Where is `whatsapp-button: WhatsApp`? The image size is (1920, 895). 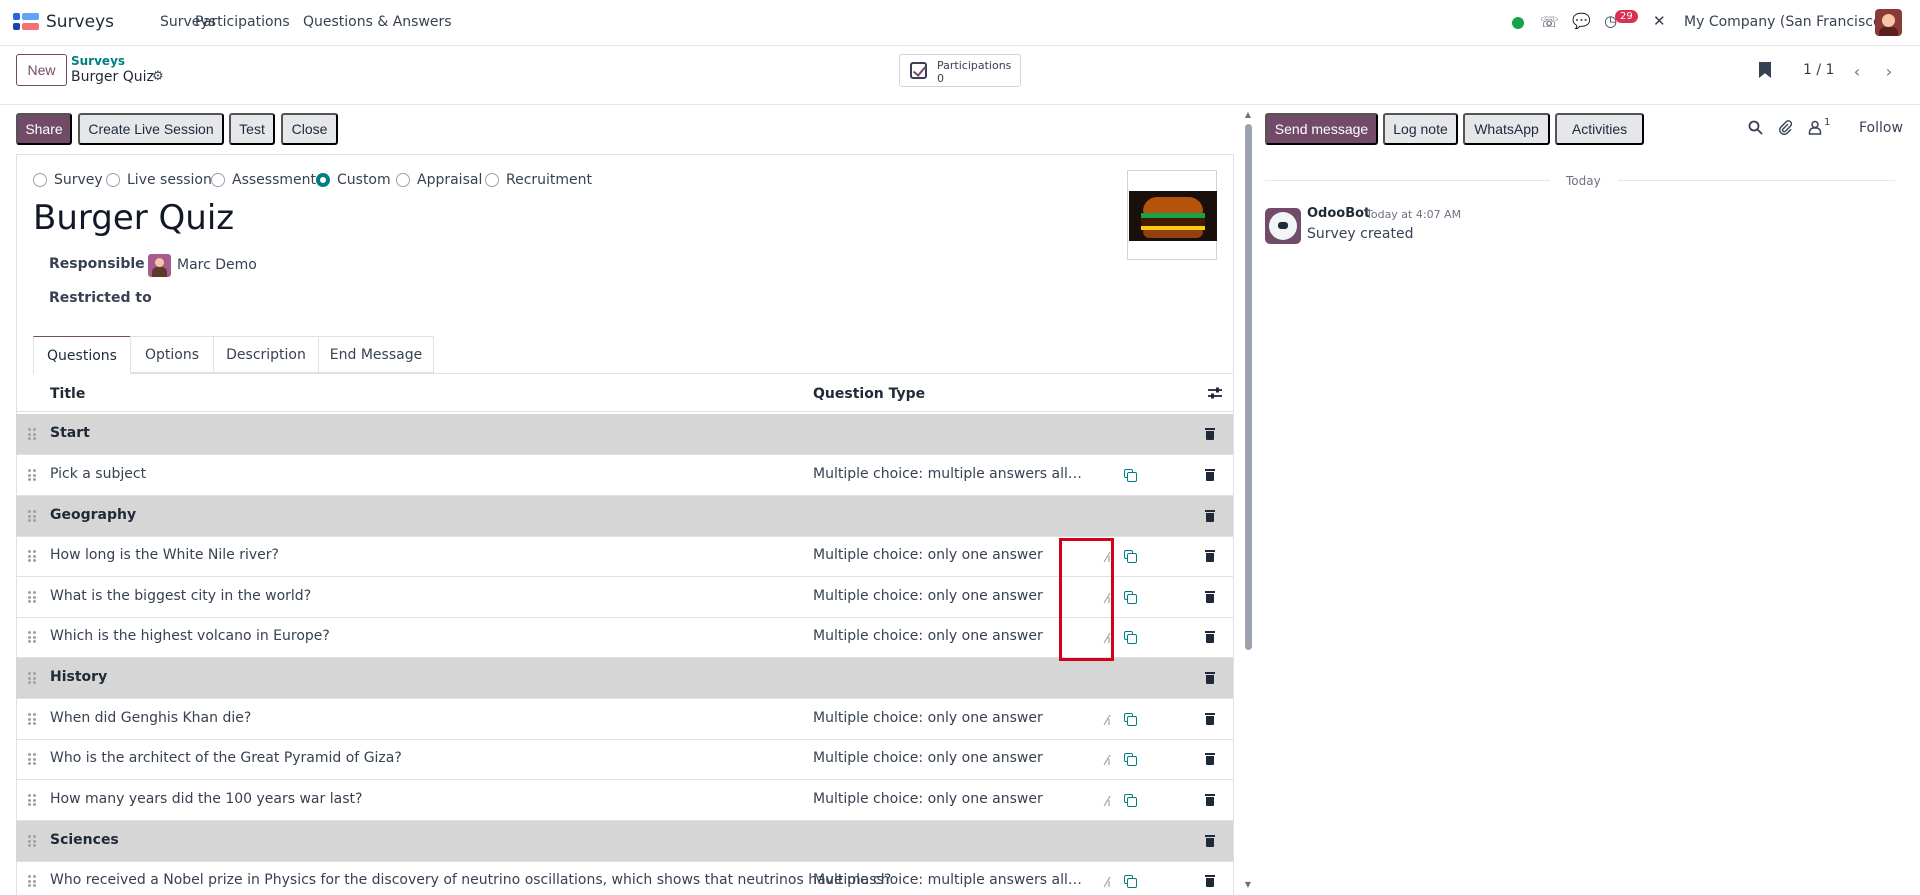 whatsapp-button: WhatsApp is located at coordinates (1506, 129).